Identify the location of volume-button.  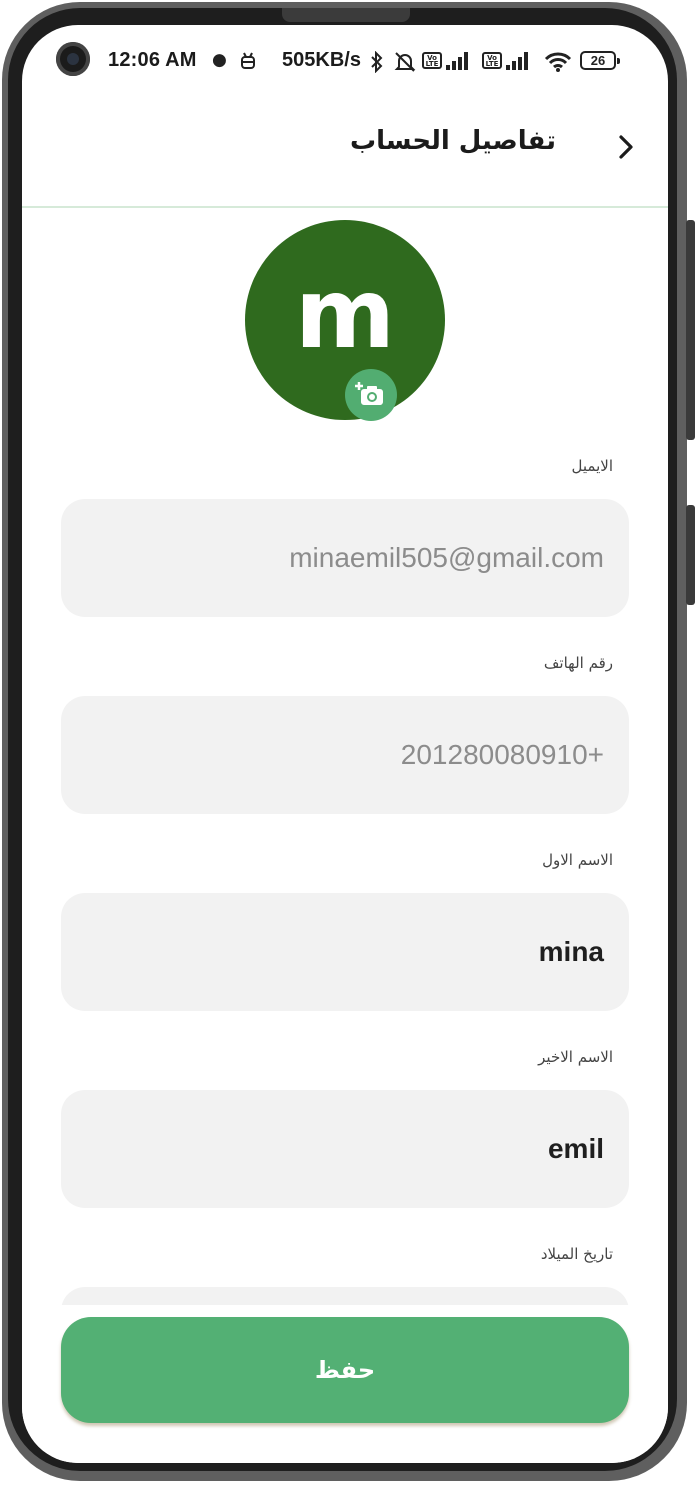
(690, 330).